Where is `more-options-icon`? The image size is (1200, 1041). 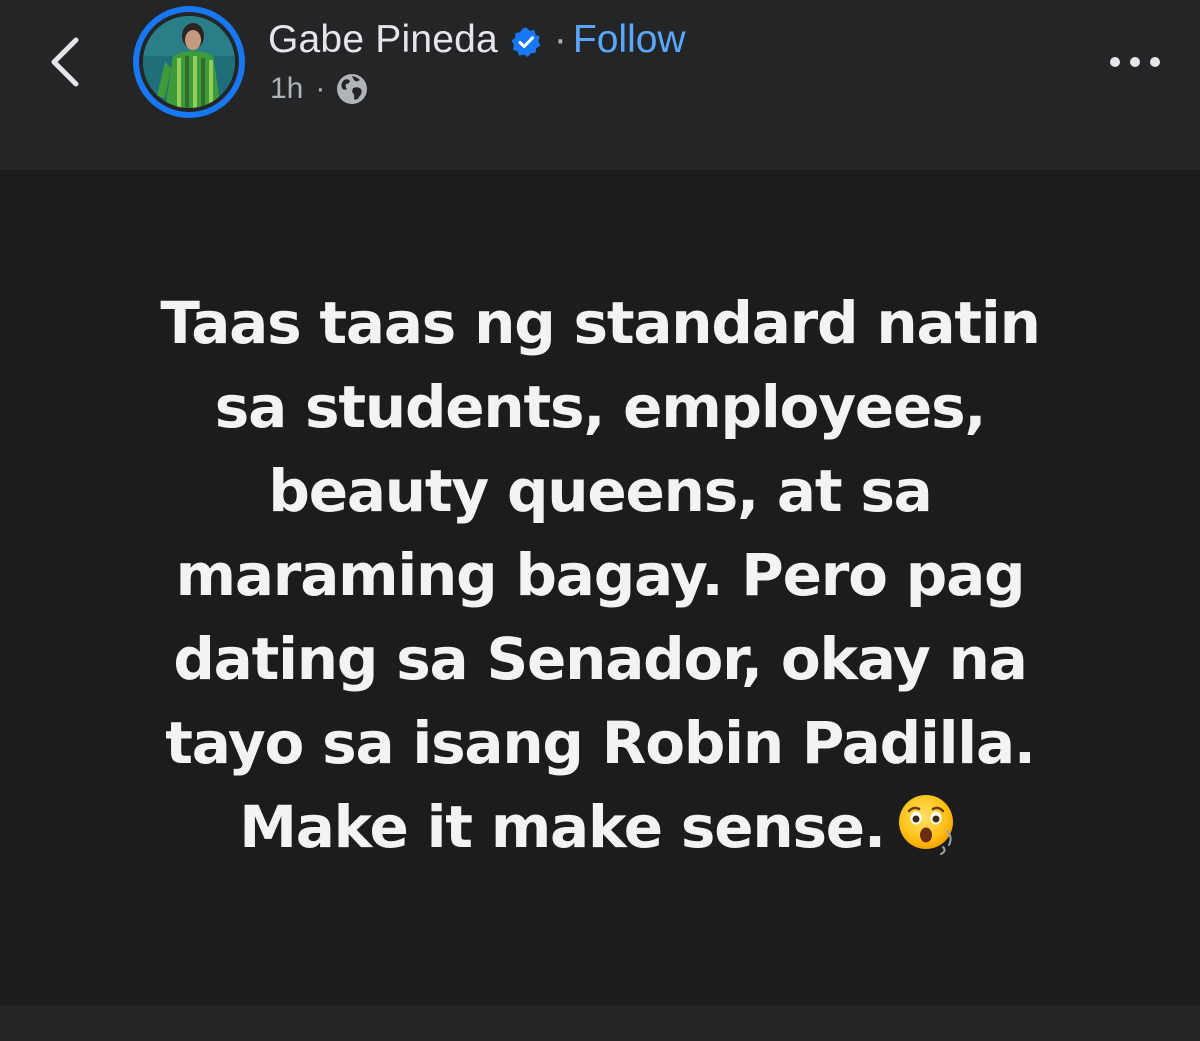
more-options-icon is located at coordinates (1135, 62).